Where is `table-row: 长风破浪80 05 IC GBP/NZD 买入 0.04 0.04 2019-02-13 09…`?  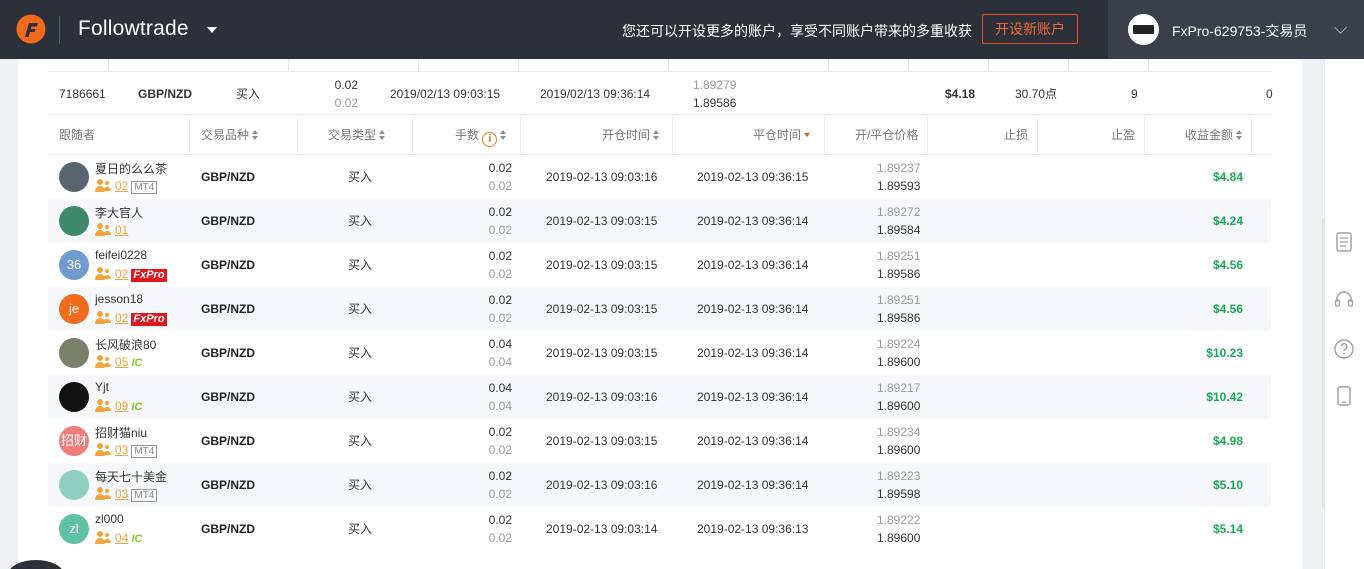
table-row: 长风破浪80 05 IC GBP/NZD 买入 0.04 0.04 2019-02-13 09… is located at coordinates (659, 353).